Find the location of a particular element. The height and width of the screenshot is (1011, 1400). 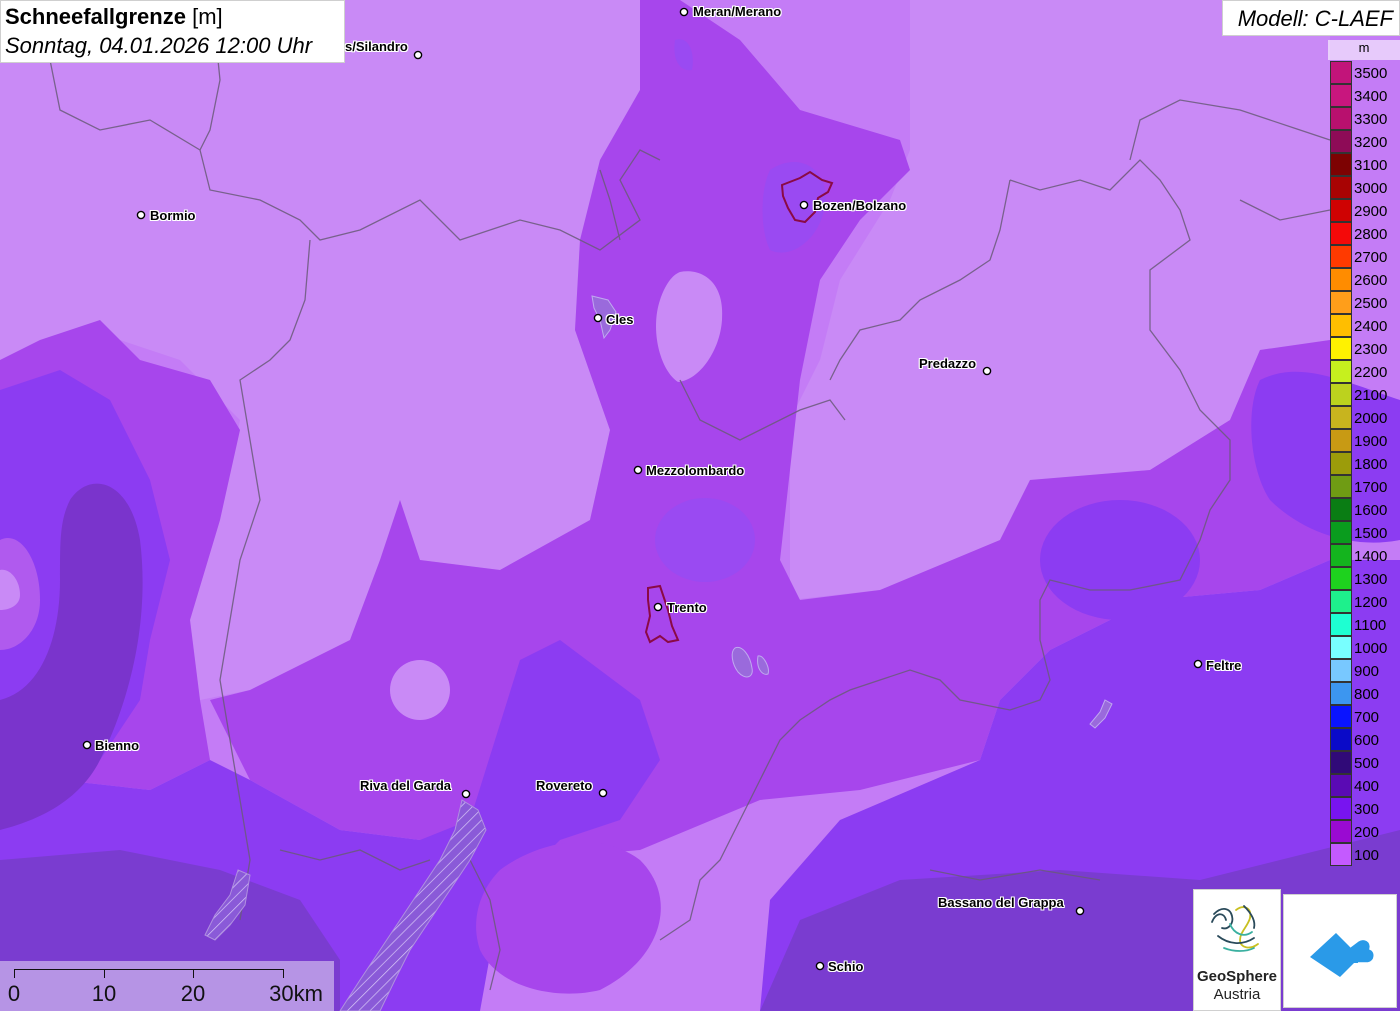

legend-label: 3500 is located at coordinates (1371, 73).